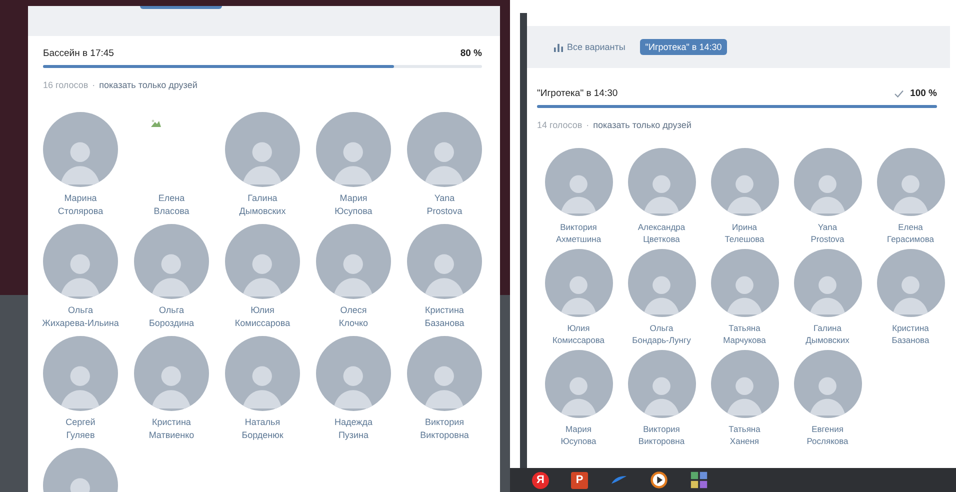 The width and height of the screenshot is (956, 492). Describe the element at coordinates (827, 435) in the screenshot. I see `voter-name: Евгения Рослякова` at that location.